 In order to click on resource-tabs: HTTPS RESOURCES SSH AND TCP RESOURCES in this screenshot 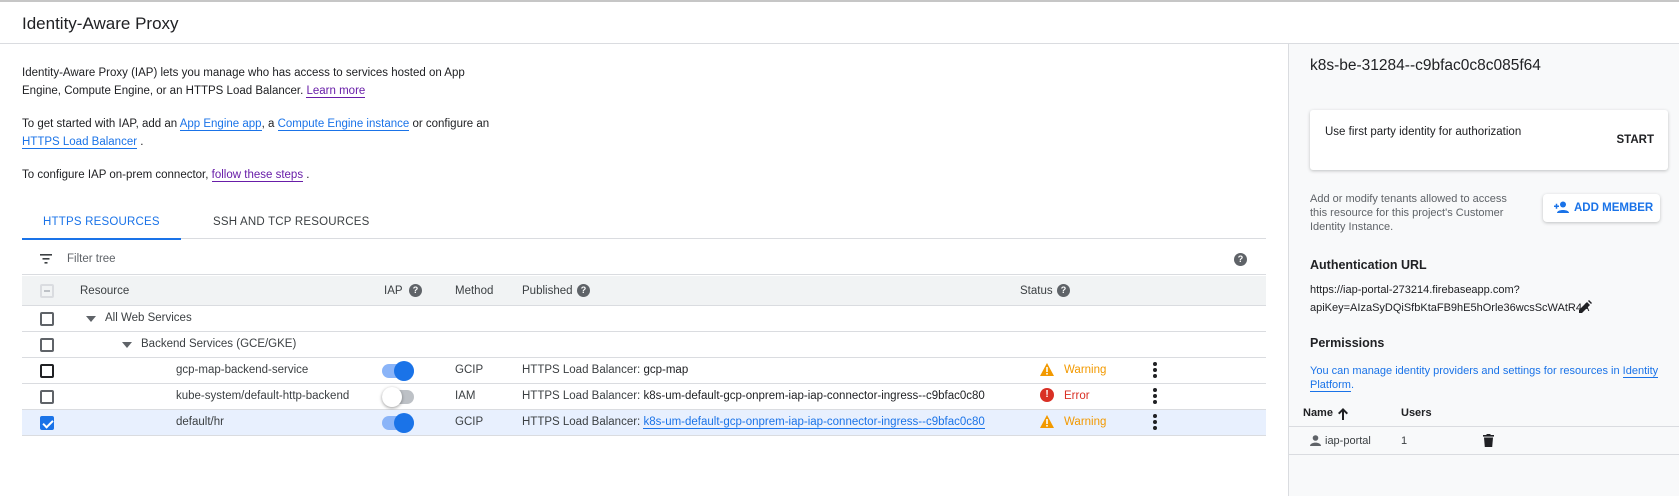, I will do `click(644, 222)`.